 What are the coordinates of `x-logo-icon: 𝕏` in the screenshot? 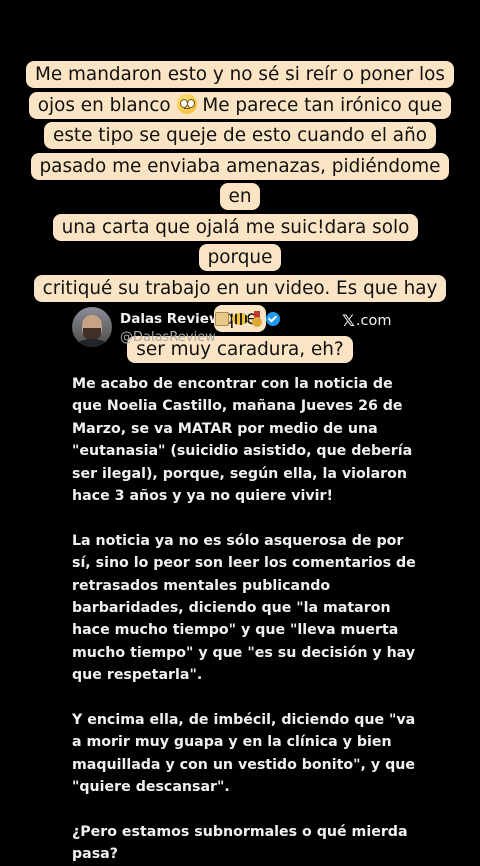 It's located at (348, 320).